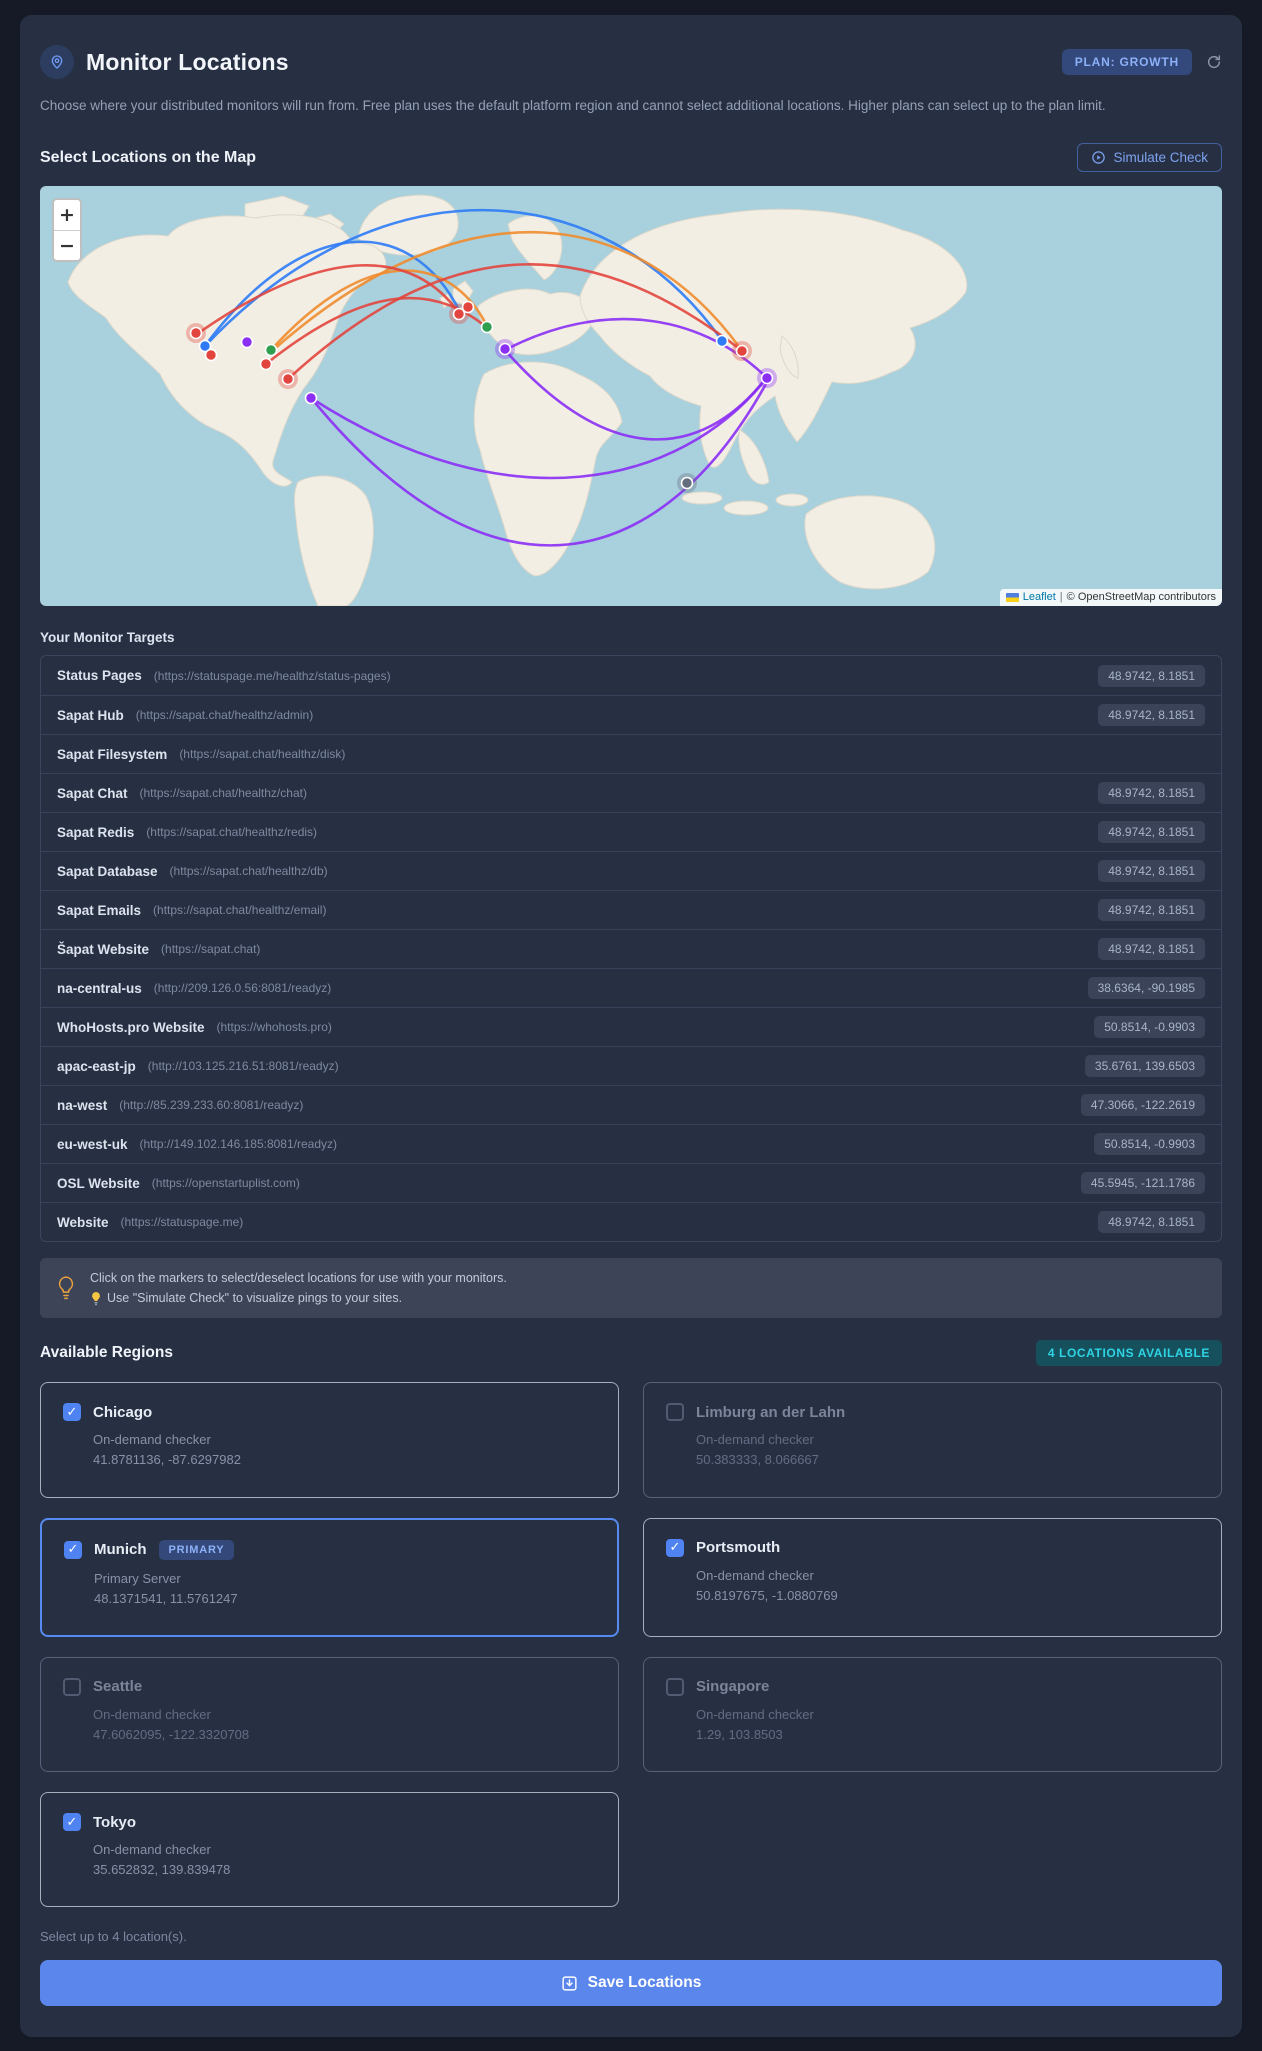 This screenshot has width=1262, height=2051. What do you see at coordinates (687, 483) in the screenshot?
I see `marker-singapore` at bounding box center [687, 483].